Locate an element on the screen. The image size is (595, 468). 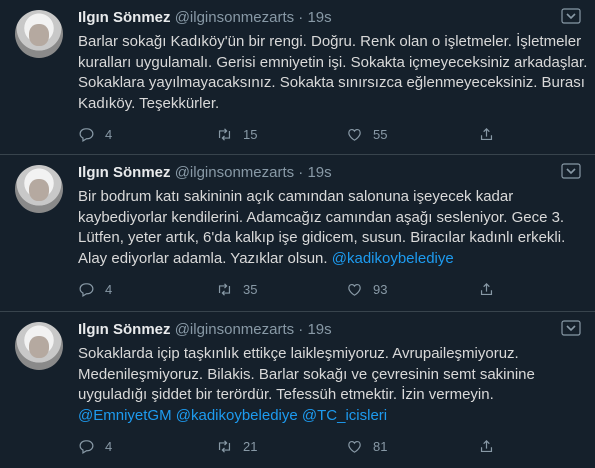
like-count: 93 is located at coordinates (380, 289).